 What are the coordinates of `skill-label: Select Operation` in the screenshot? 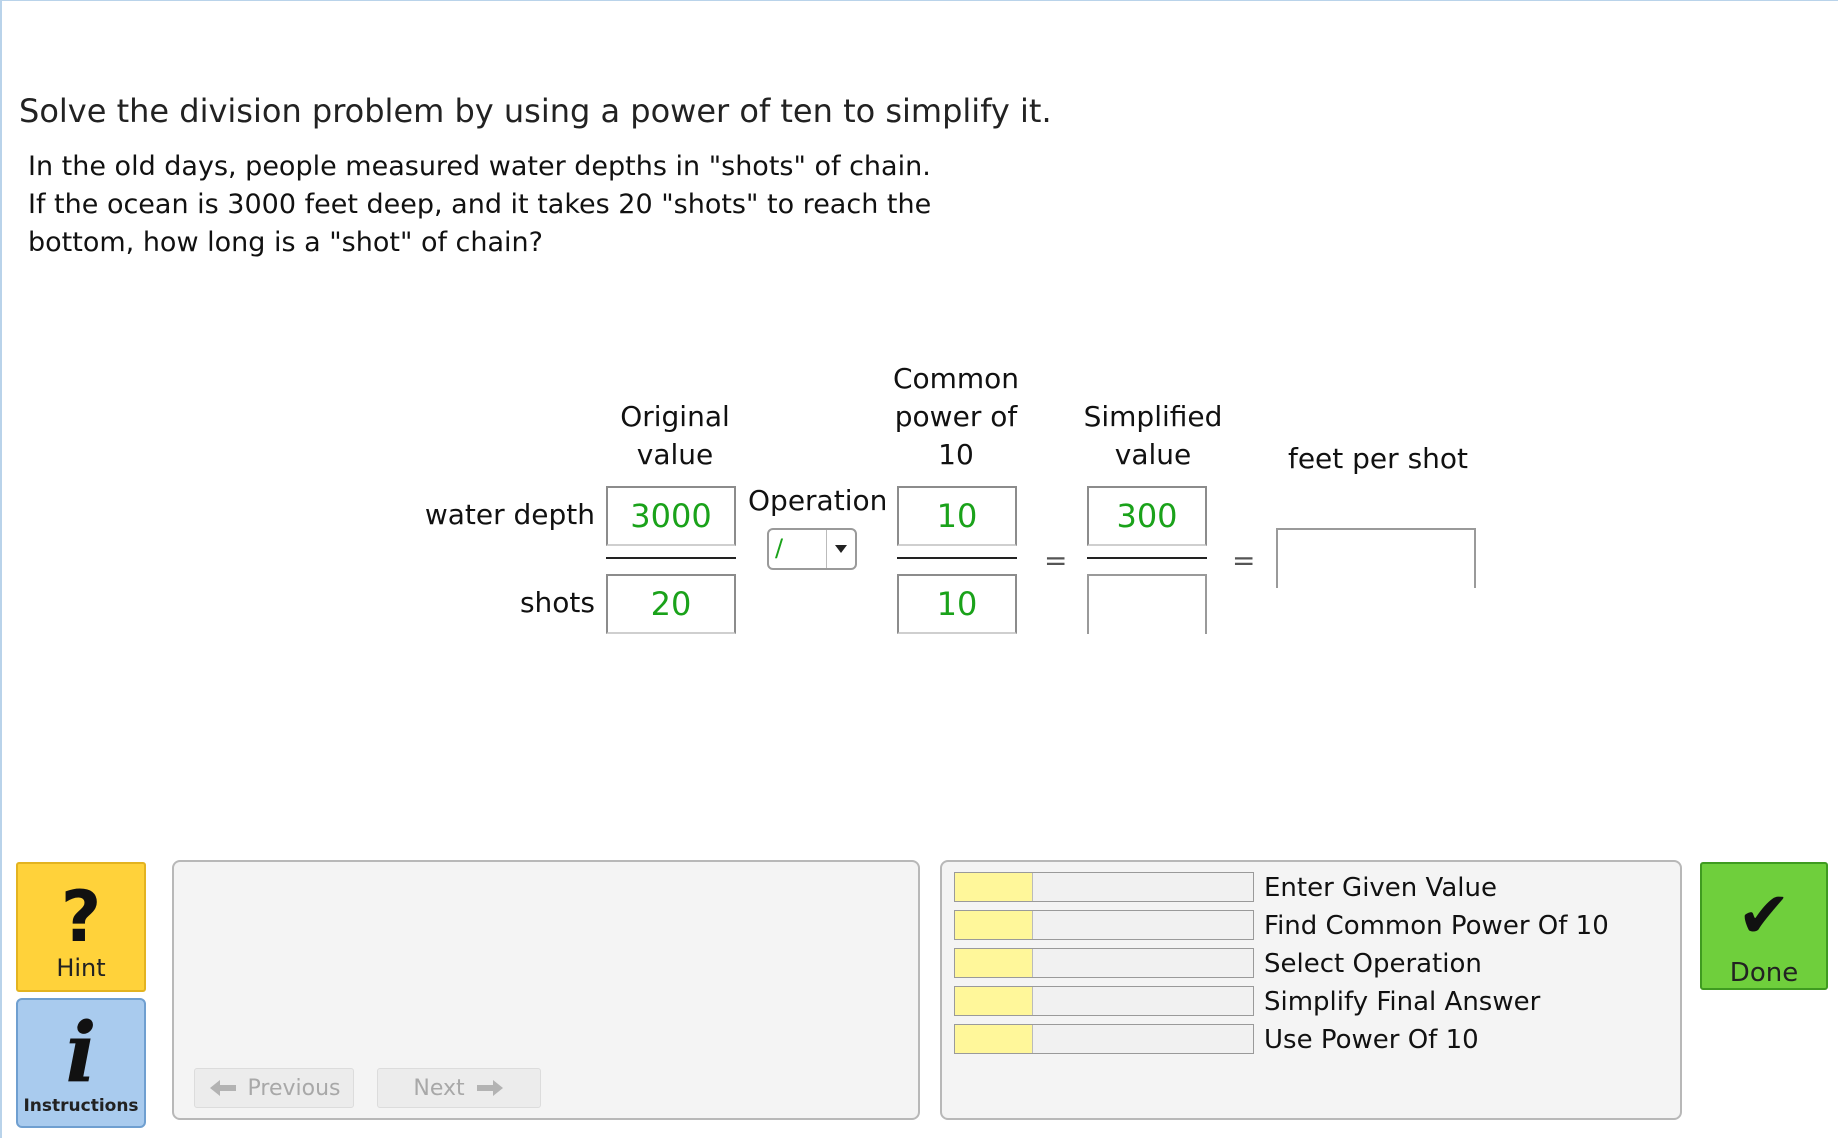 It's located at (1373, 964).